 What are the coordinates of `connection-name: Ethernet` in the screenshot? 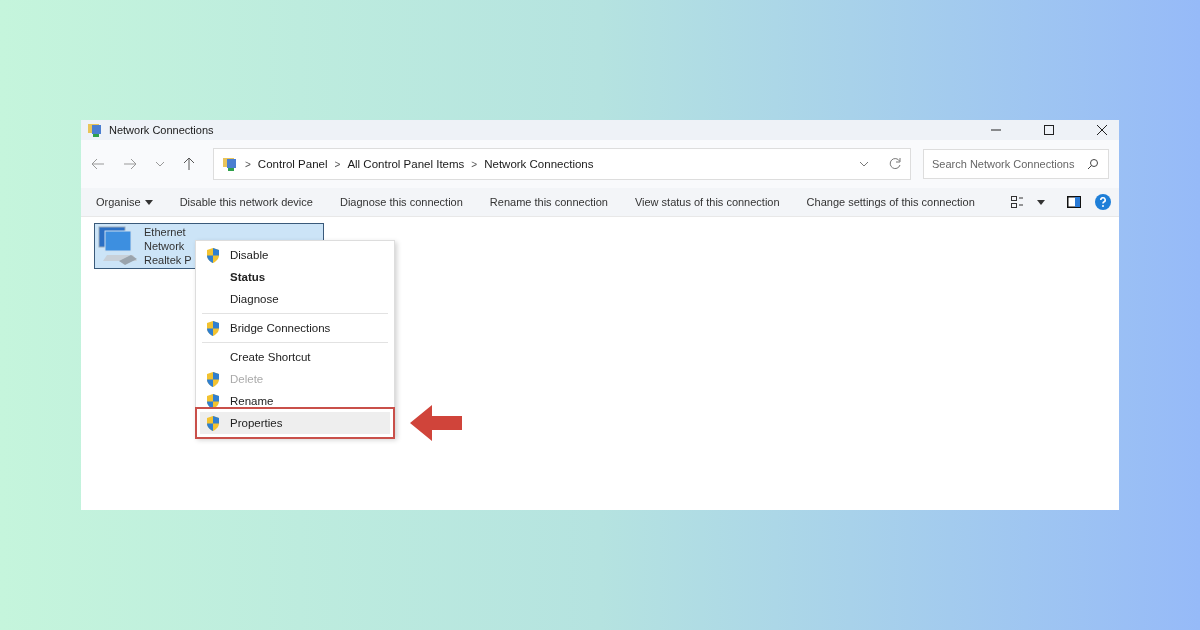 It's located at (165, 232).